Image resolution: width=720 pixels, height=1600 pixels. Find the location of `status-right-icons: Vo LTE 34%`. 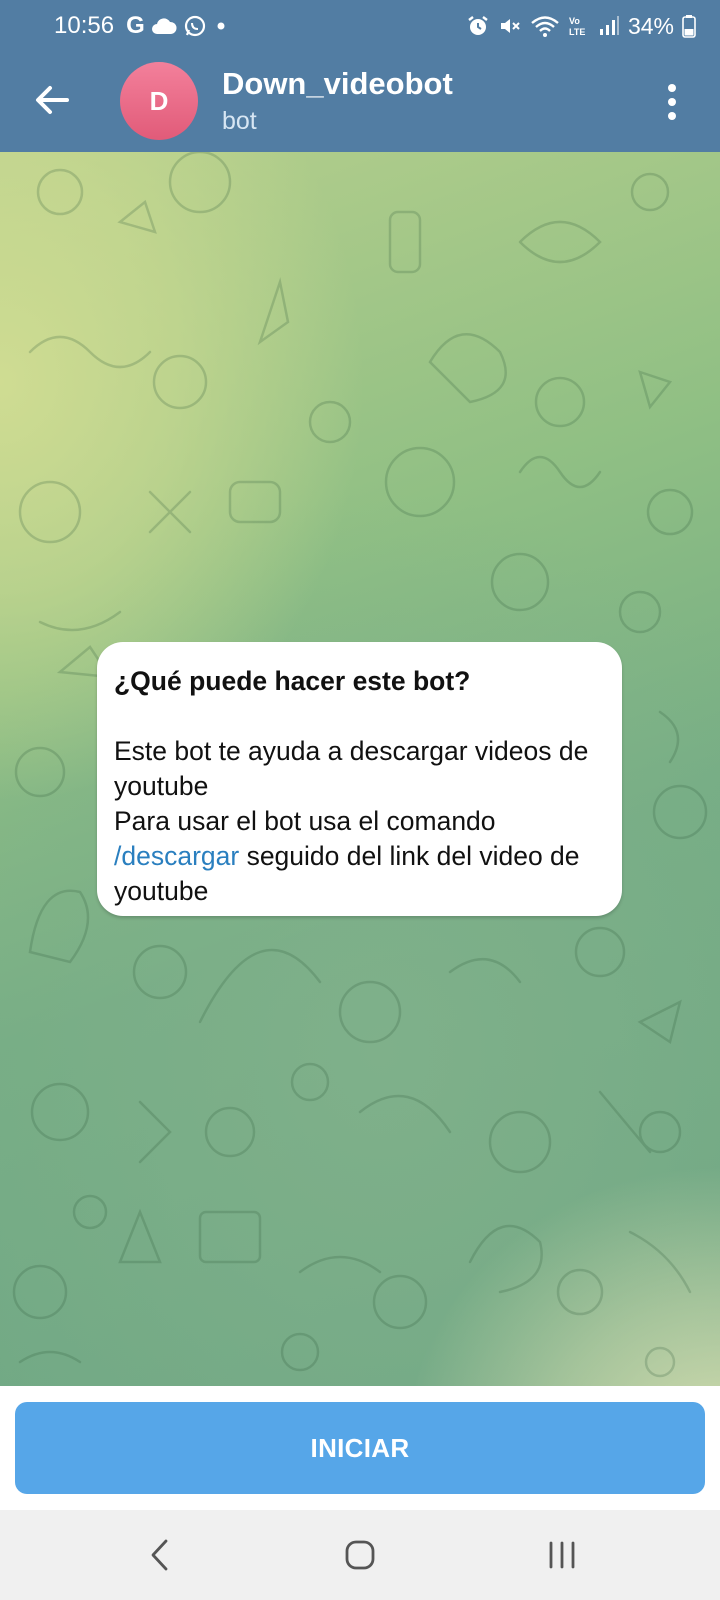

status-right-icons: Vo LTE 34% is located at coordinates (581, 25).